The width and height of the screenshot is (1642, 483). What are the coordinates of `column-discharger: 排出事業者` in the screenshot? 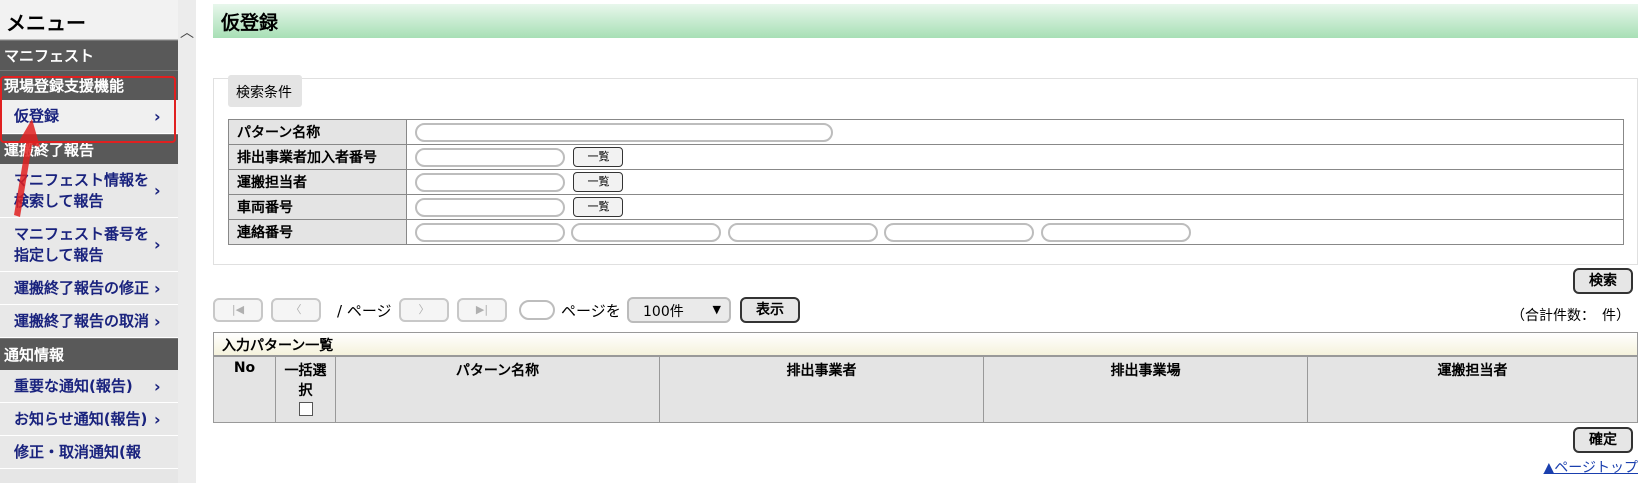 It's located at (821, 389).